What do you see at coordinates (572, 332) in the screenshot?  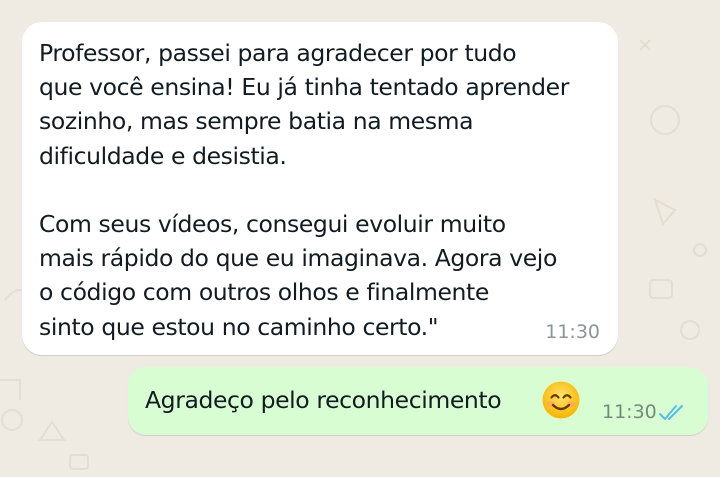 I see `incoming-message-time: 11:30` at bounding box center [572, 332].